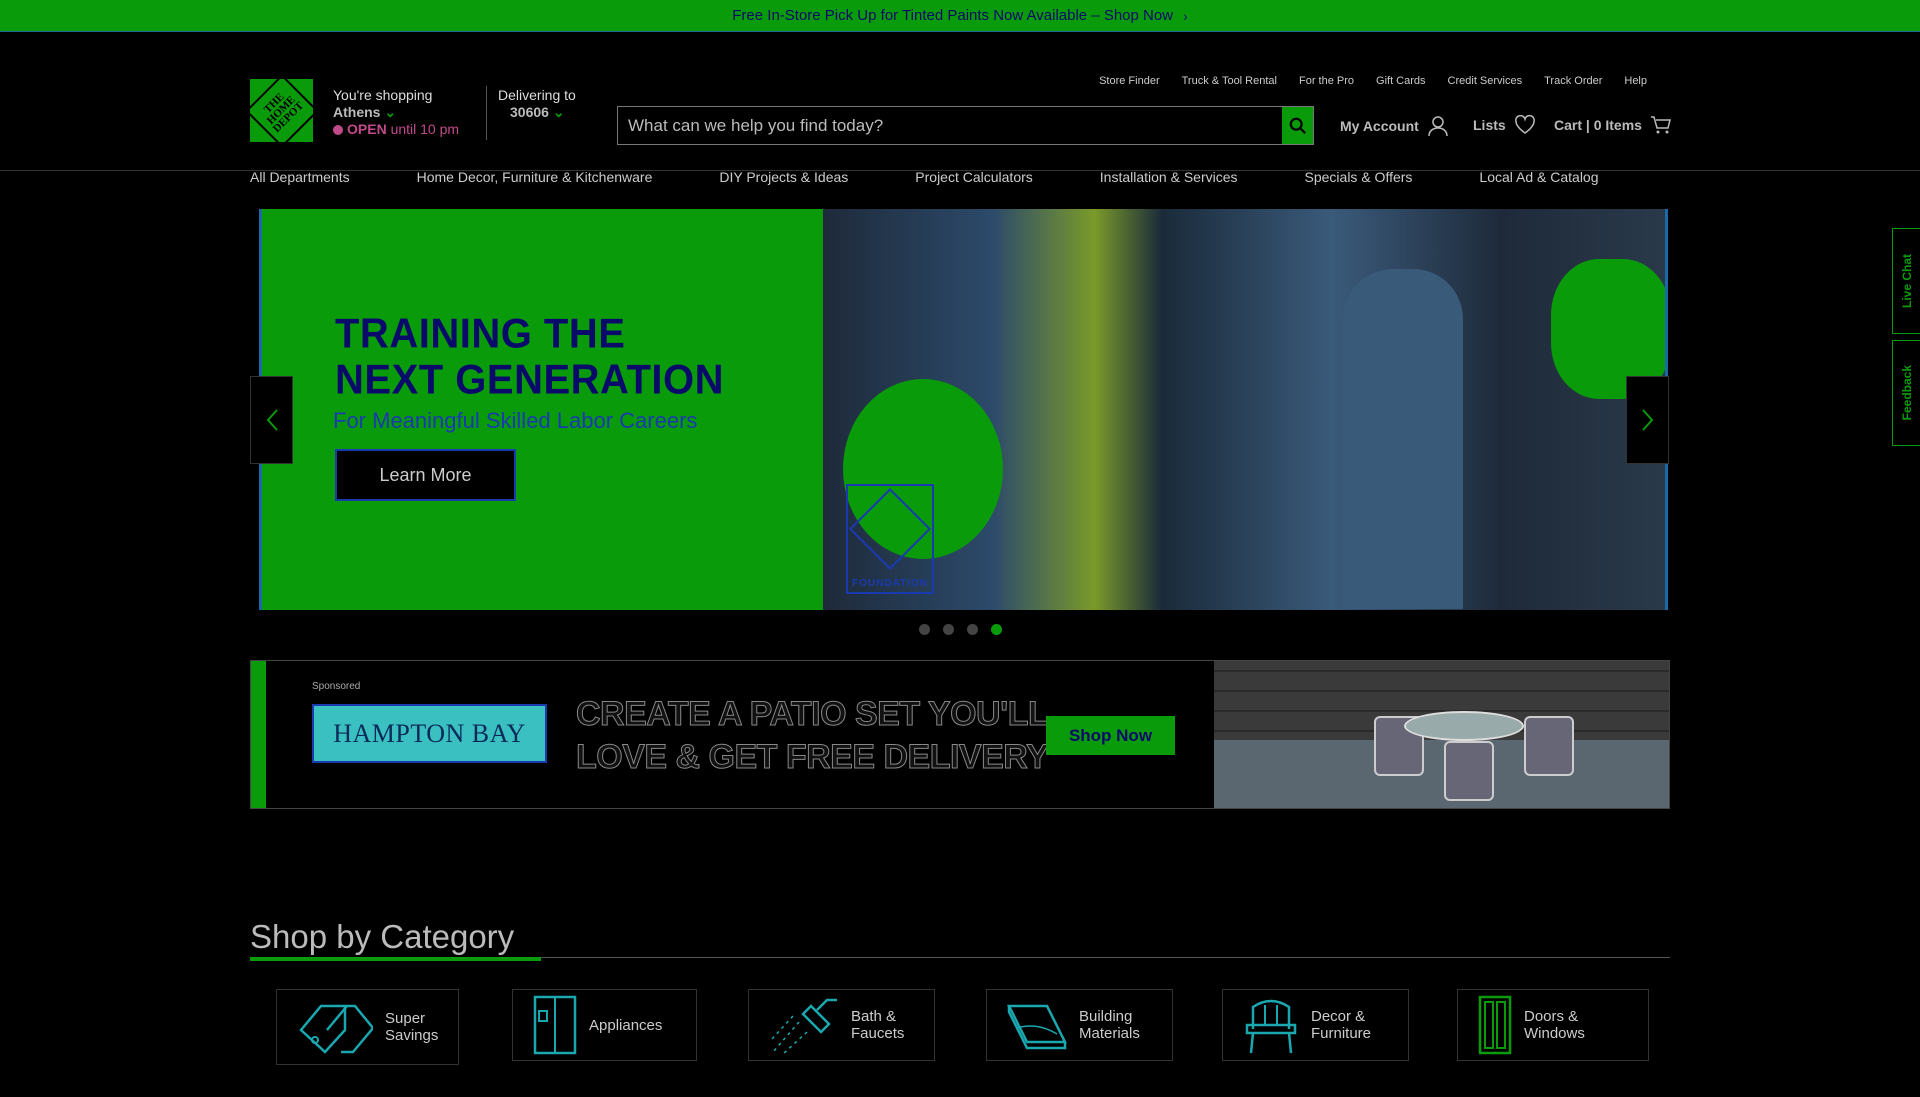 This screenshot has height=1097, width=1920. Describe the element at coordinates (1129, 81) in the screenshot. I see `utility-link-store-finder: Store Finder` at that location.